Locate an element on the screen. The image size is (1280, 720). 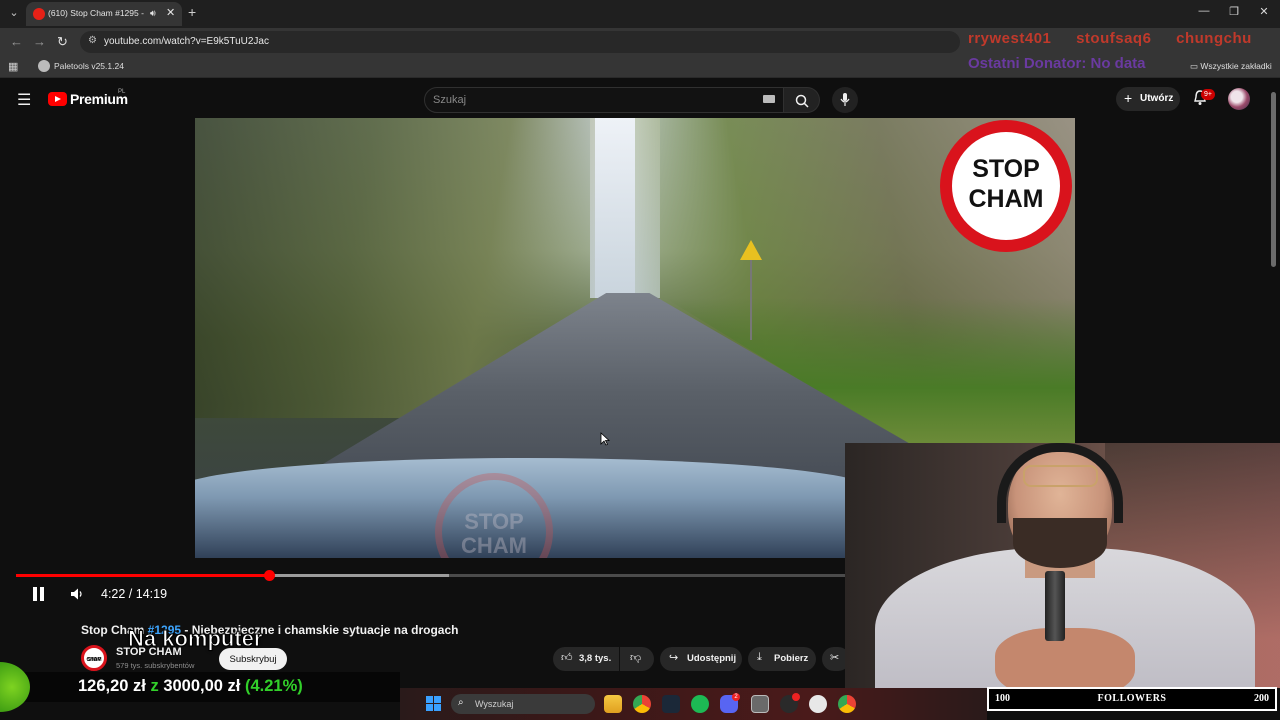
donation-progress-circle is located at coordinates (15, 687).